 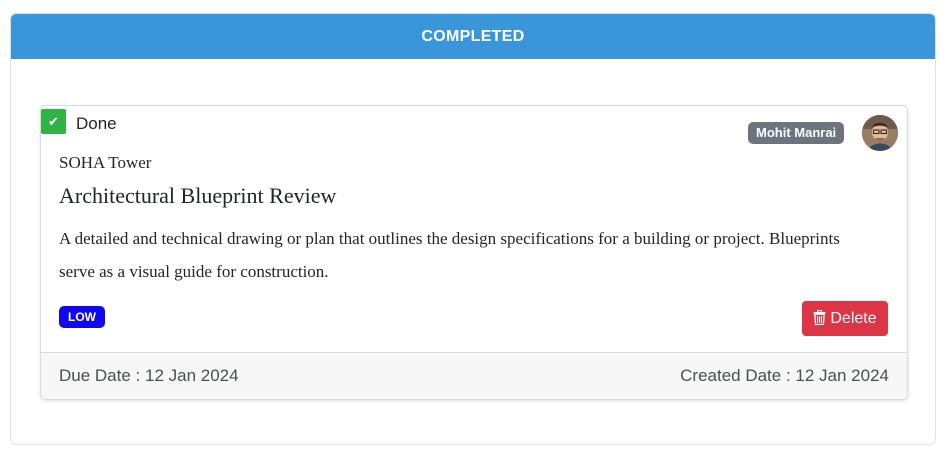 What do you see at coordinates (96, 123) in the screenshot?
I see `status-label: Done` at bounding box center [96, 123].